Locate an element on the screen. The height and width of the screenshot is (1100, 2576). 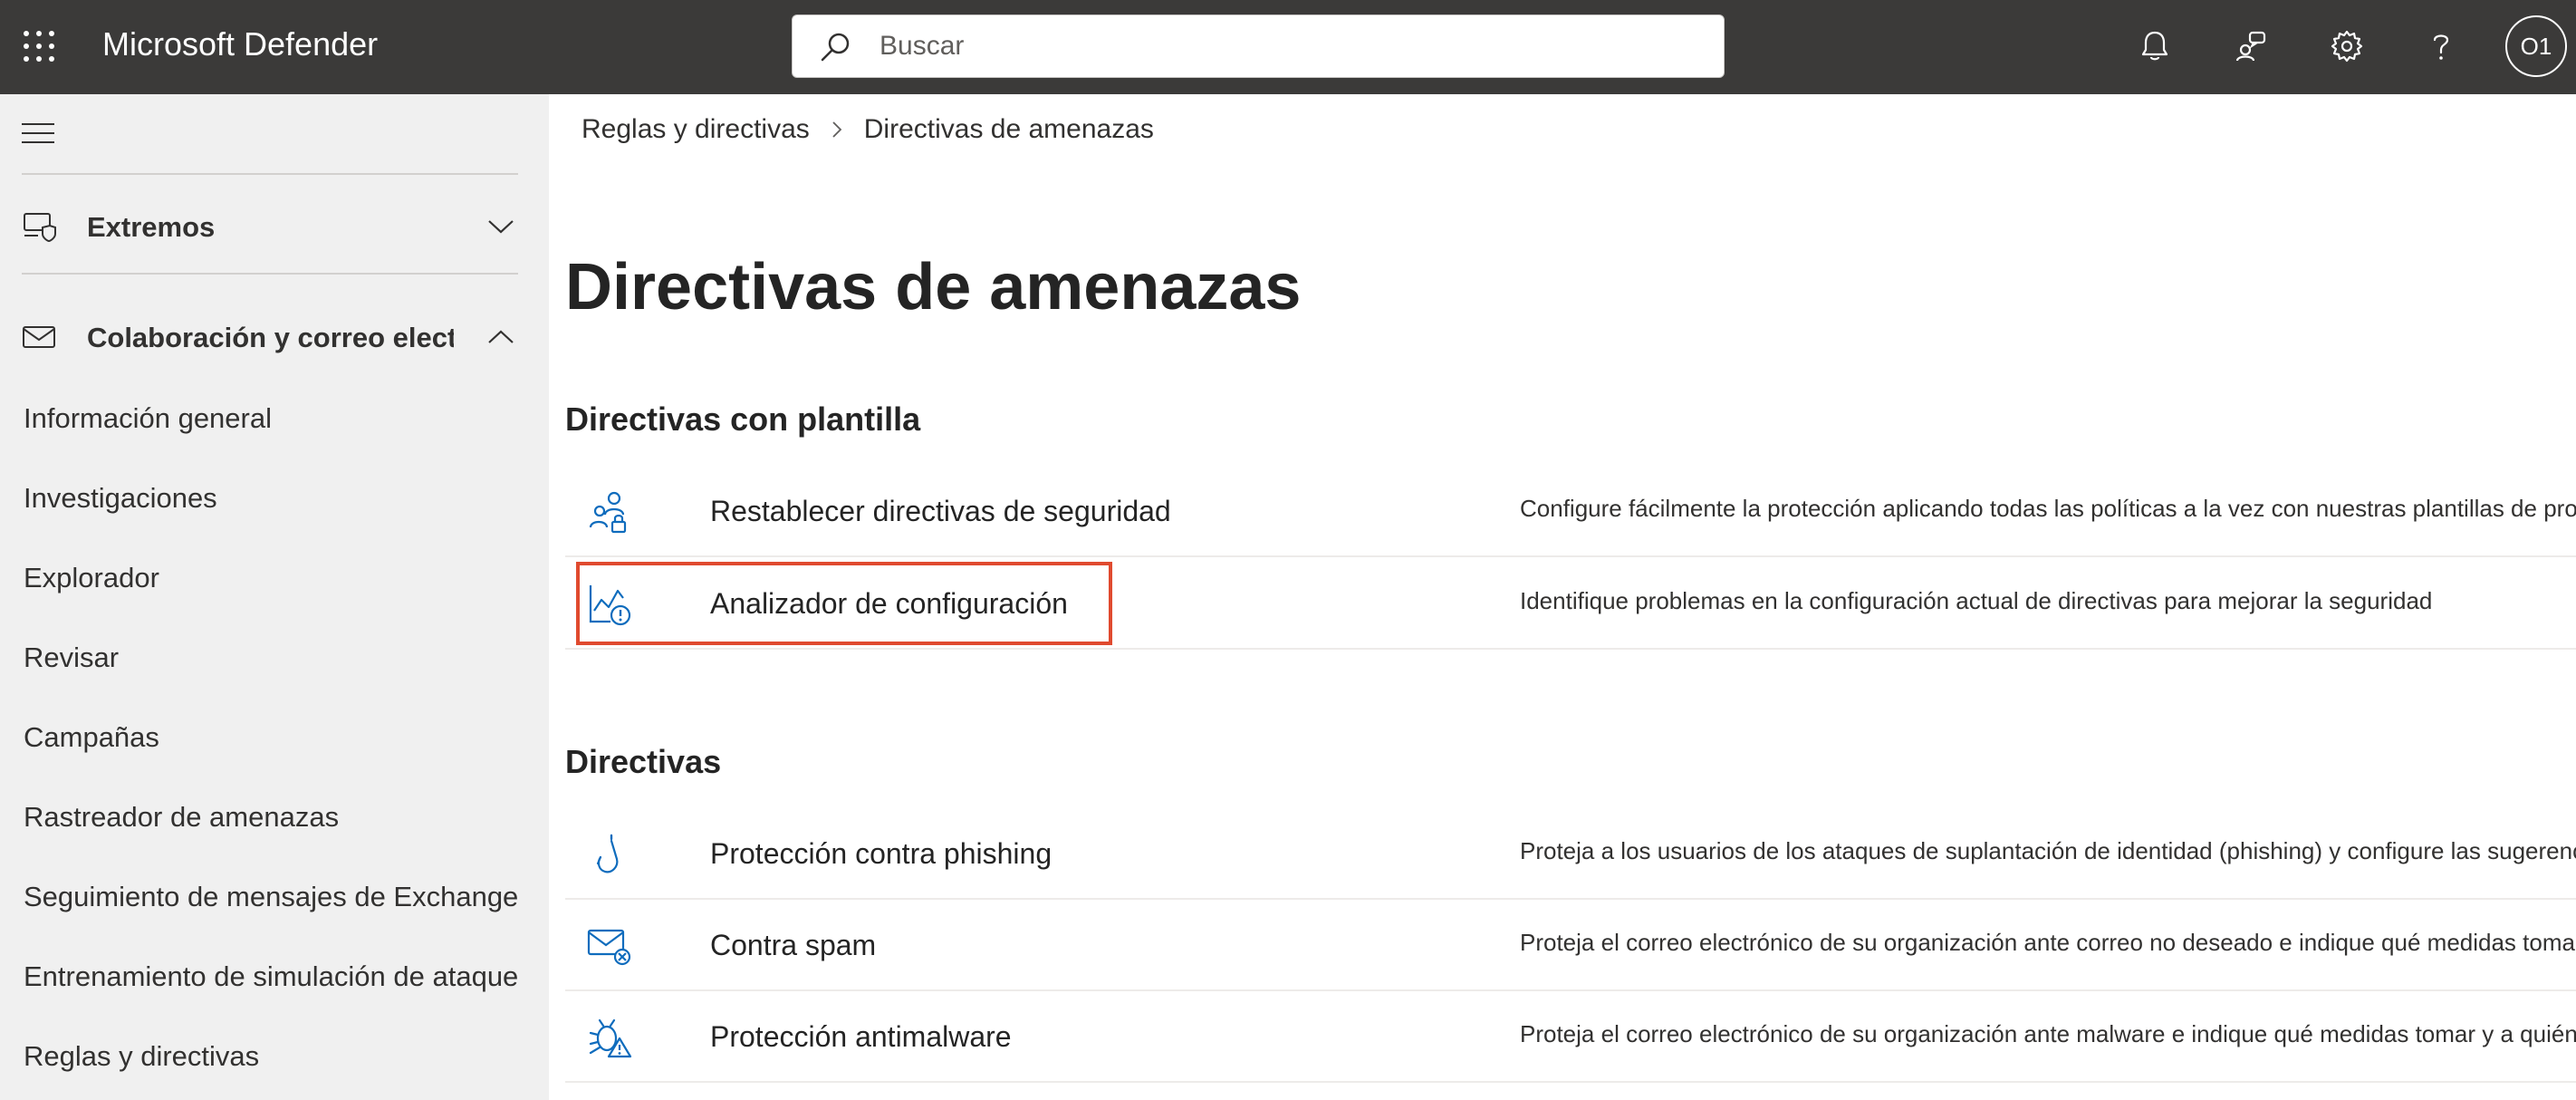
sidebar-group-label: Extremos is located at coordinates (151, 227).